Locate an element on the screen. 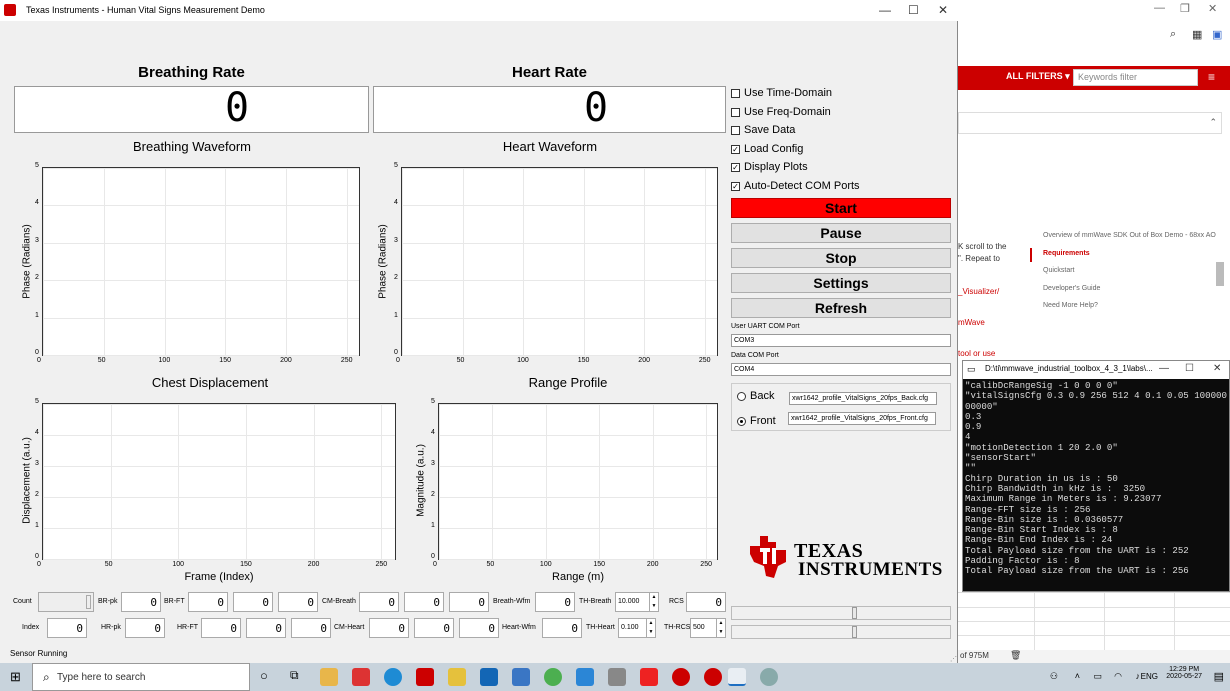 The width and height of the screenshot is (1230, 691). system-tray: ⚇ ˄ ▭ ◠ ♪ ENG 12:29 PM 2020-05-27 ▤ is located at coordinates (1130, 677).